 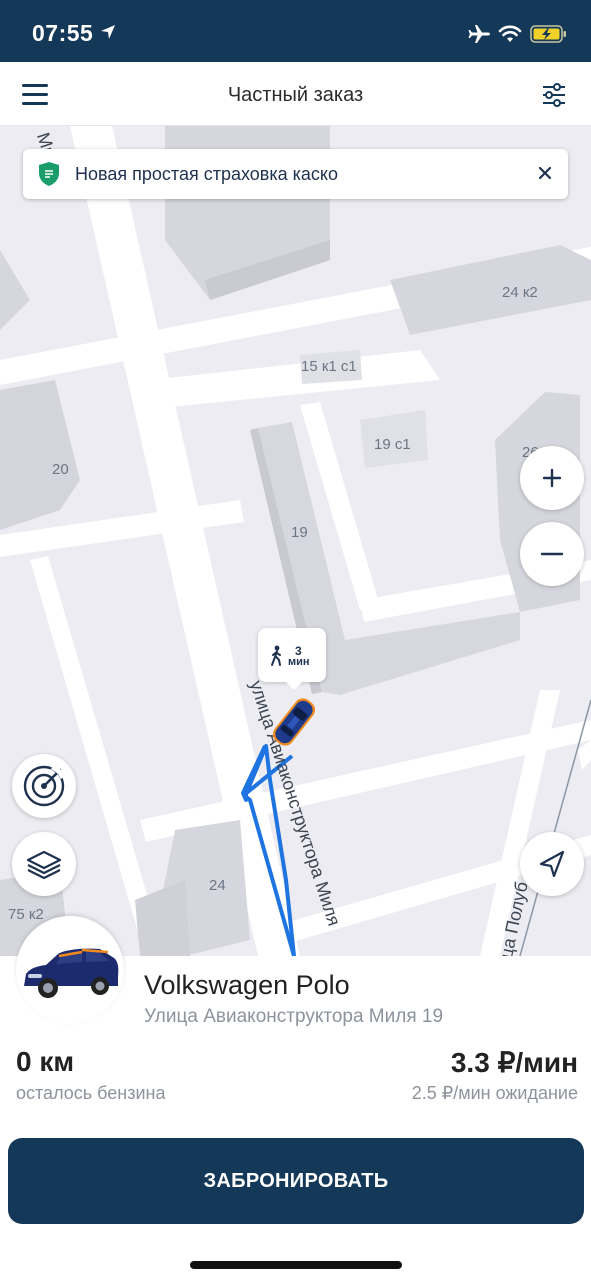 What do you see at coordinates (295, 31) in the screenshot?
I see `status-bar: 07:55` at bounding box center [295, 31].